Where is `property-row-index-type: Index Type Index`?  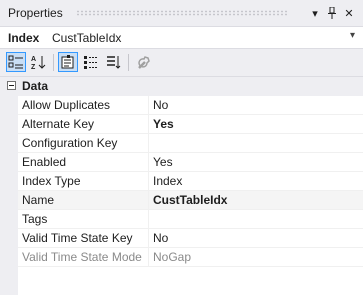 property-row-index-type: Index Type Index is located at coordinates (181, 181).